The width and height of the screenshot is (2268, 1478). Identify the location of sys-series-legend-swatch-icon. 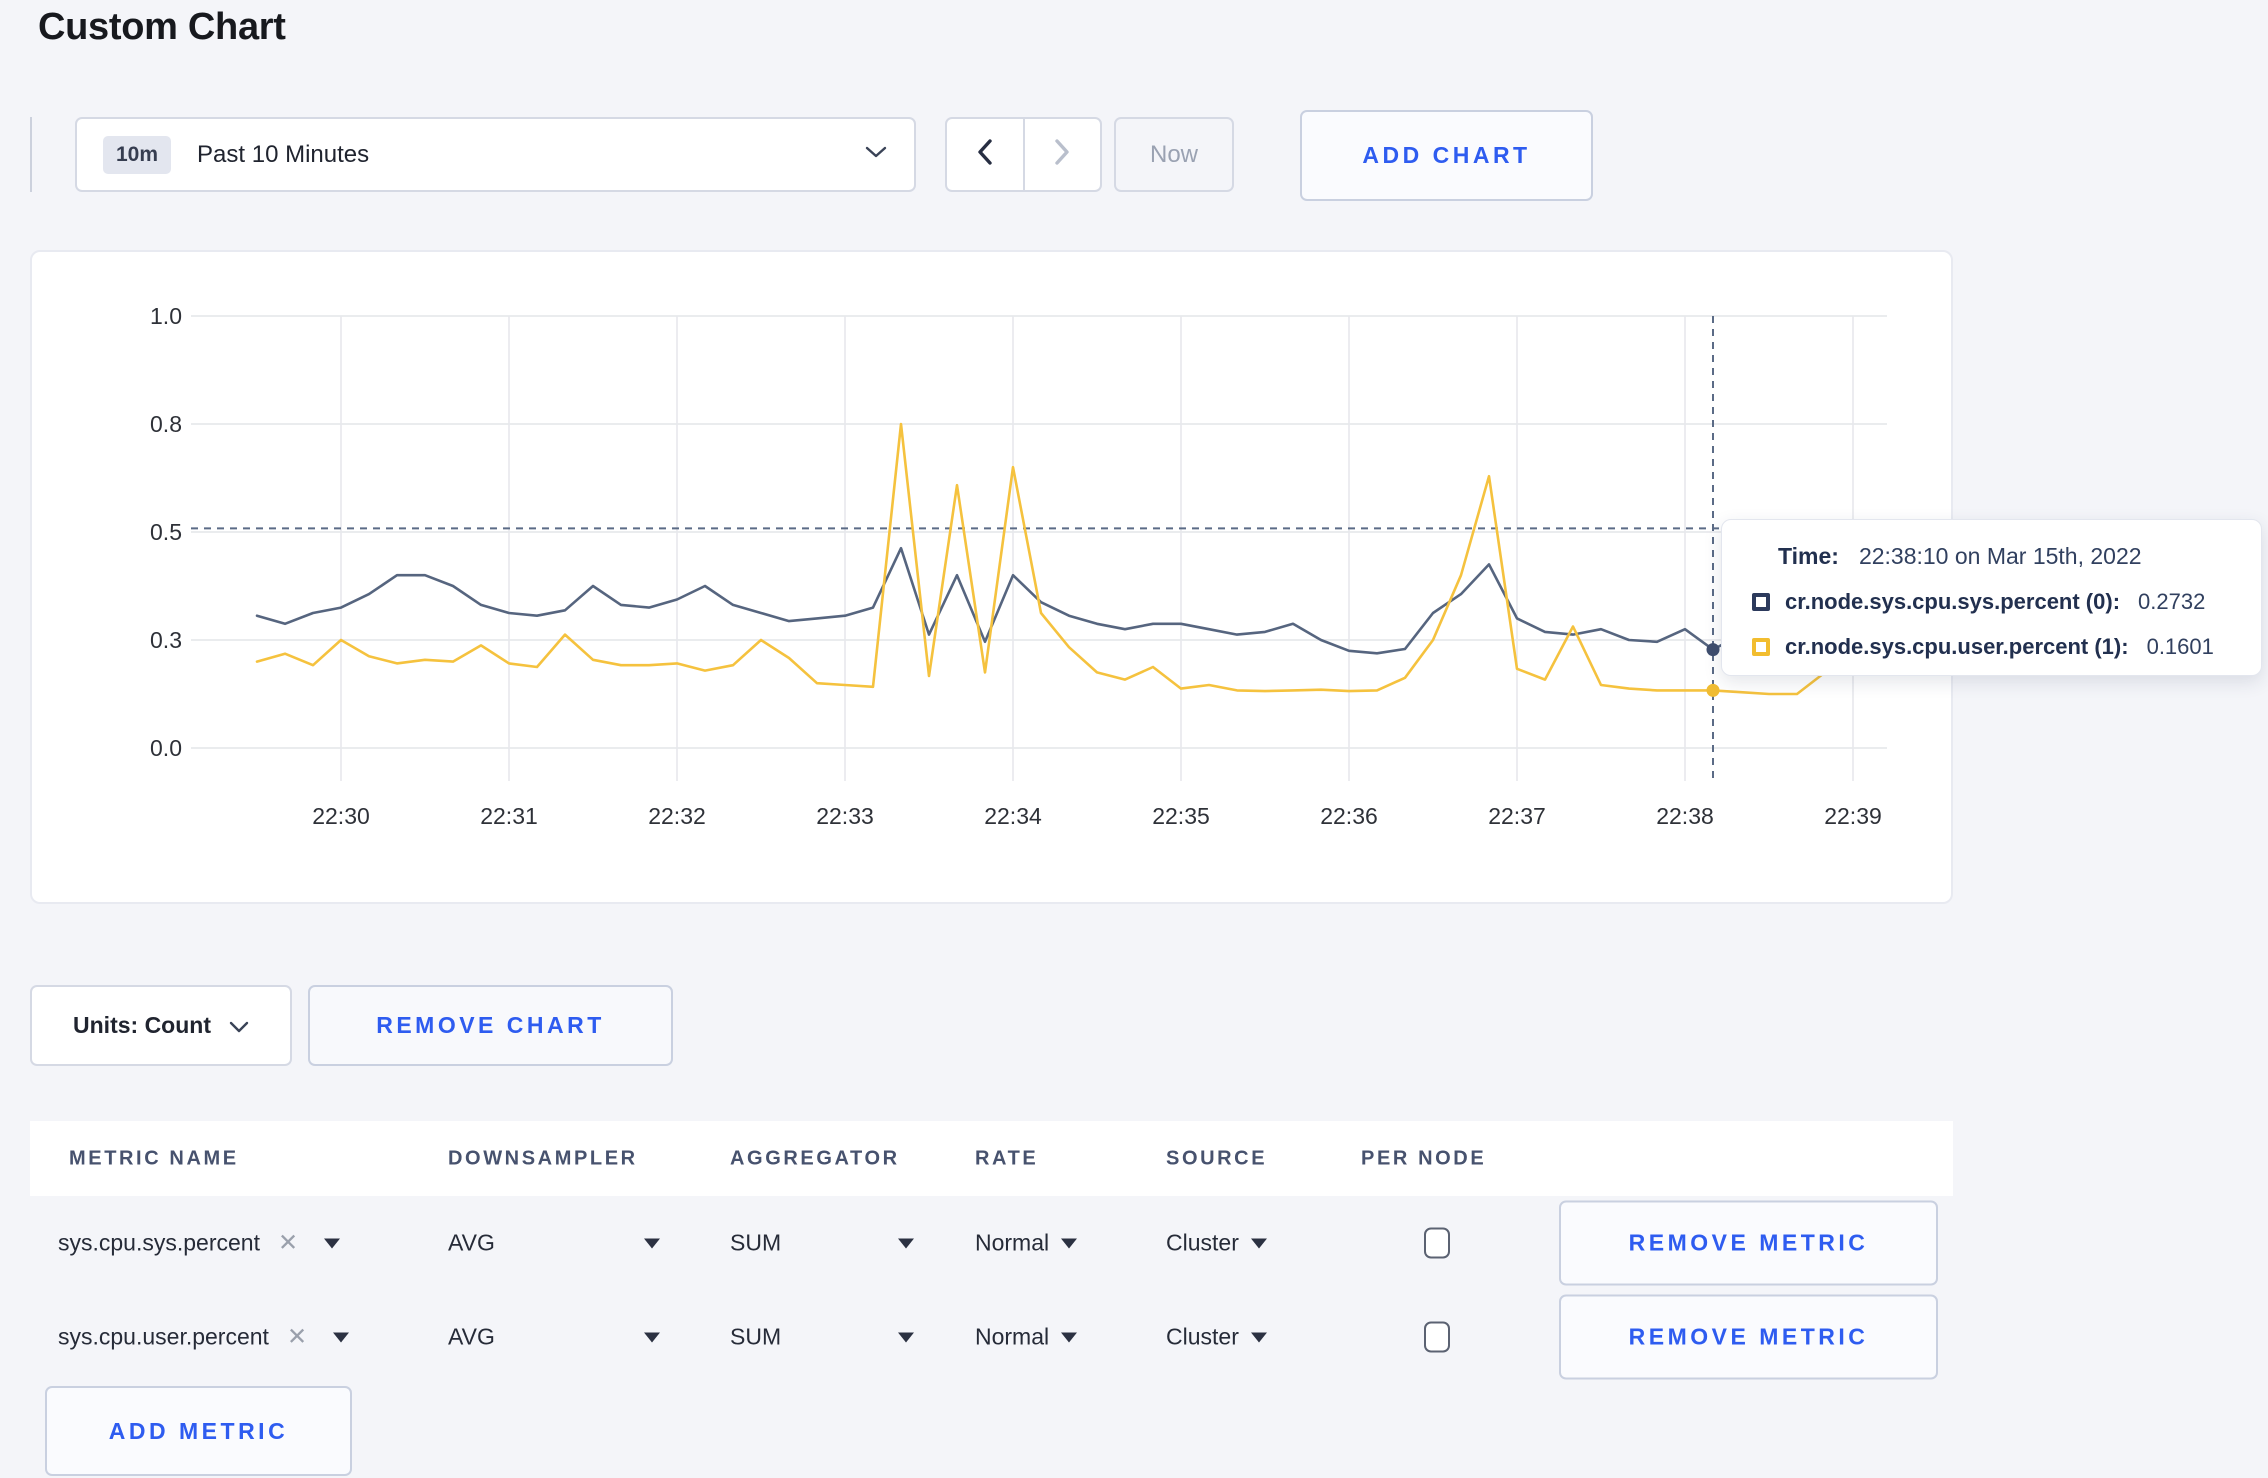
(1761, 602).